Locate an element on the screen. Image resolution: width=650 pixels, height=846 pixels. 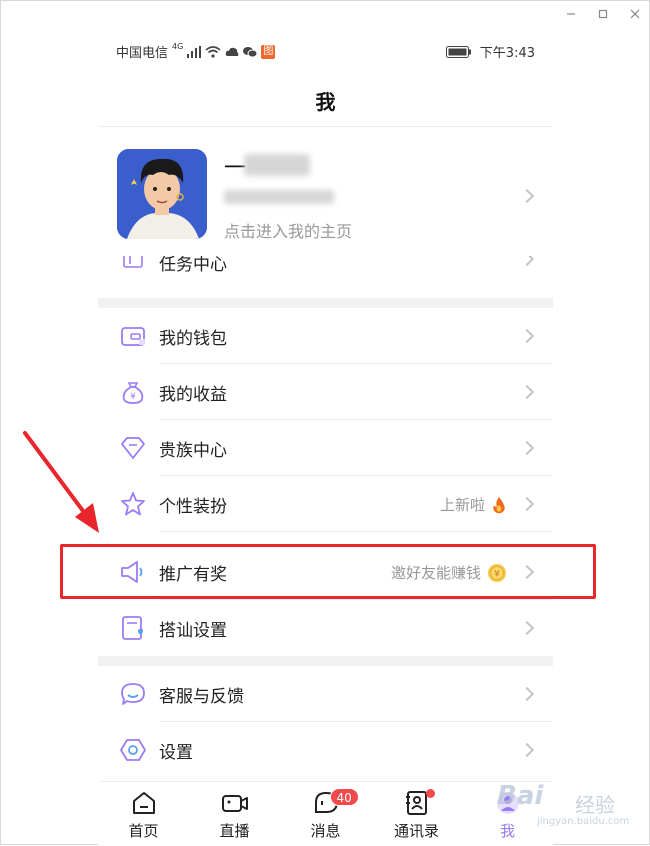
star-icon is located at coordinates (133, 504).